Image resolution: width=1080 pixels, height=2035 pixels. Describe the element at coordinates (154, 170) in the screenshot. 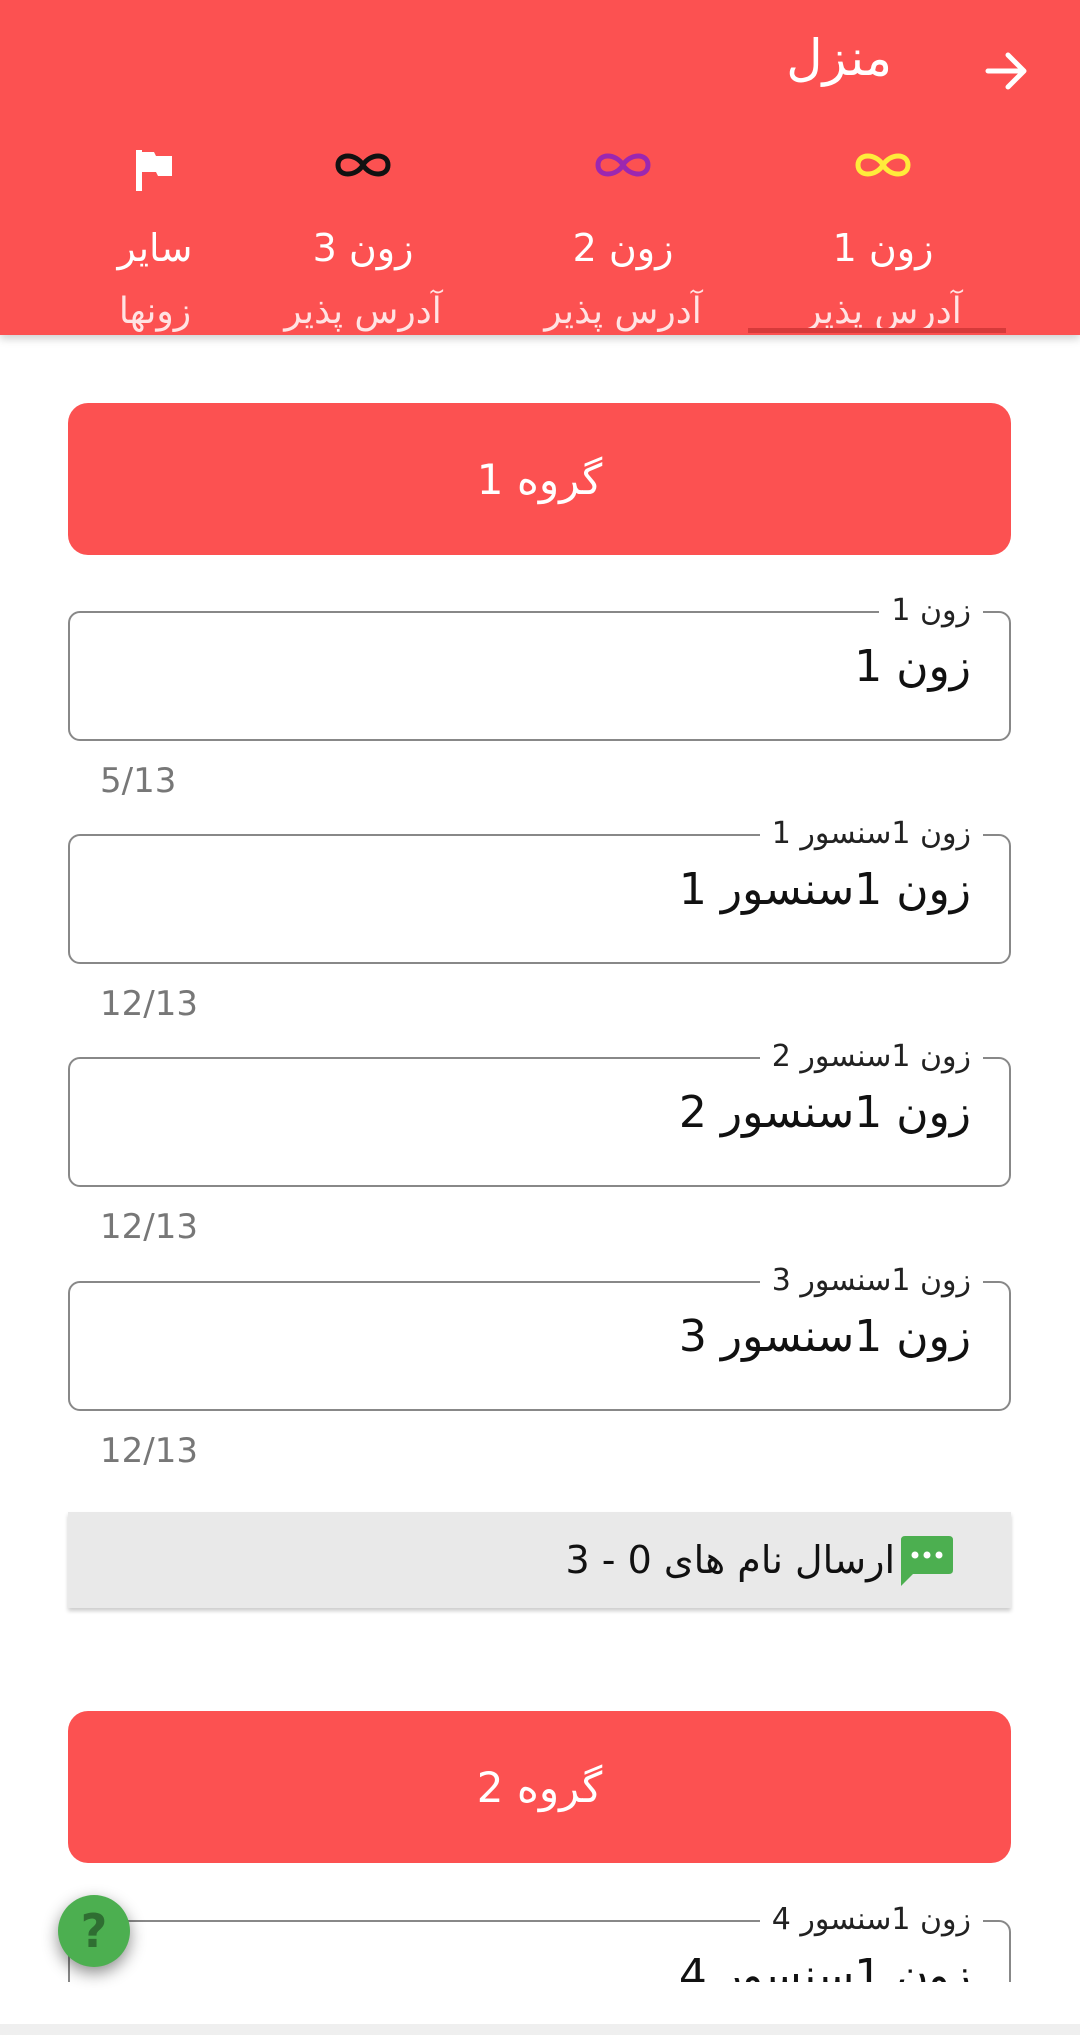

I see `flag-icon` at that location.